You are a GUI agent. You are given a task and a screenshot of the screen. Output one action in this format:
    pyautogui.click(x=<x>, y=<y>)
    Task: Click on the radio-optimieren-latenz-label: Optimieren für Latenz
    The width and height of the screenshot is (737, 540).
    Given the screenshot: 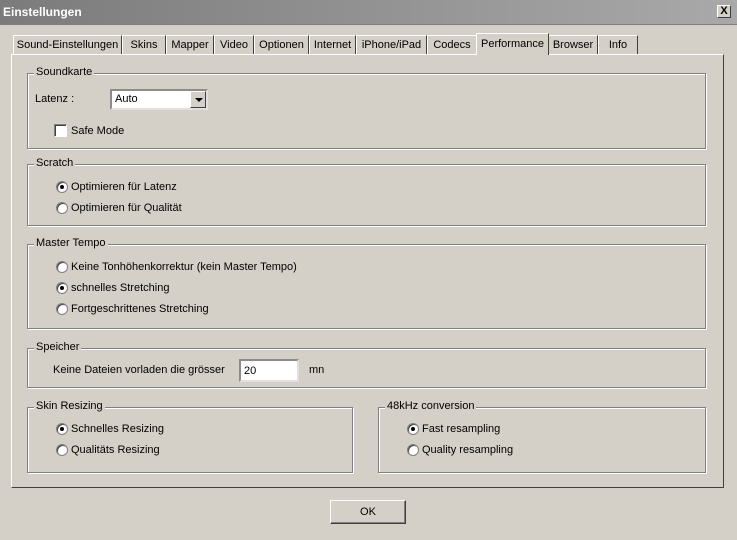 What is the action you would take?
    pyautogui.click(x=124, y=187)
    